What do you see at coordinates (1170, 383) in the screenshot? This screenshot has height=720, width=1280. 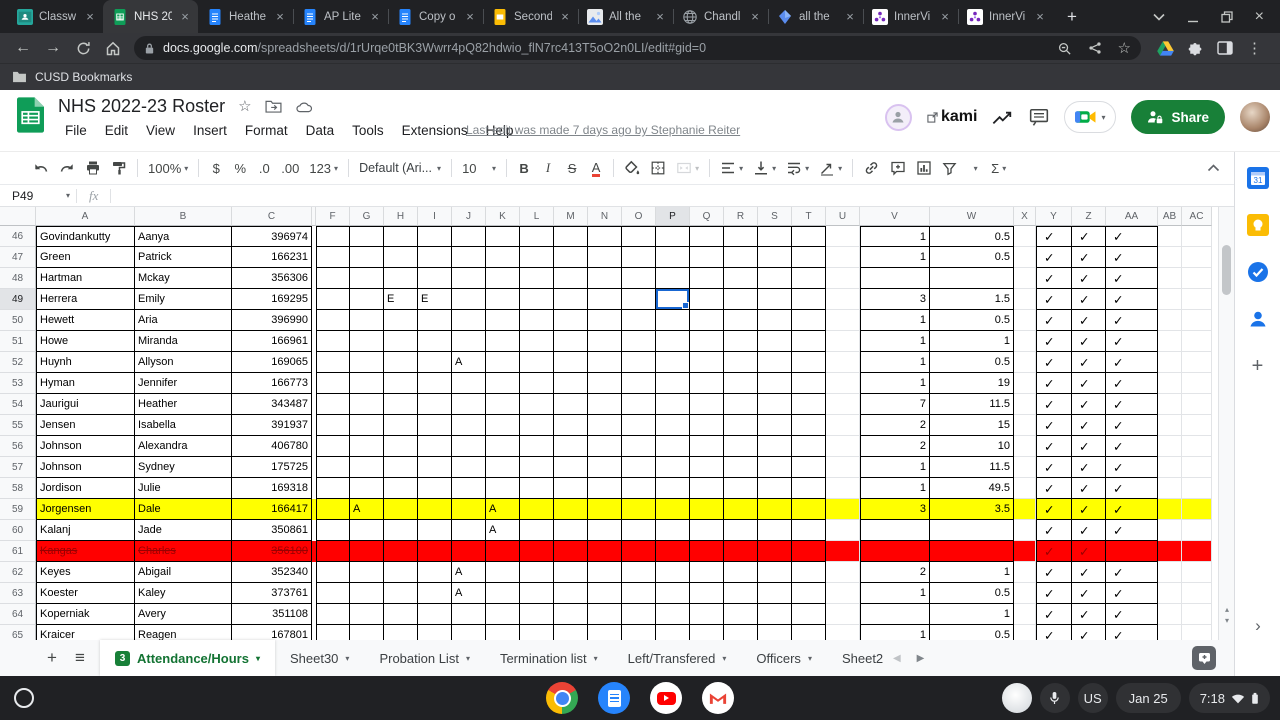 I see `cell-AB53` at bounding box center [1170, 383].